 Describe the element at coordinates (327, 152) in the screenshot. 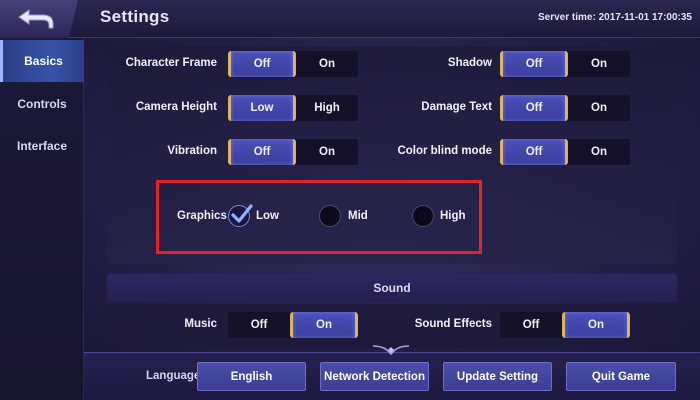

I see `vibration-on-option: On` at that location.